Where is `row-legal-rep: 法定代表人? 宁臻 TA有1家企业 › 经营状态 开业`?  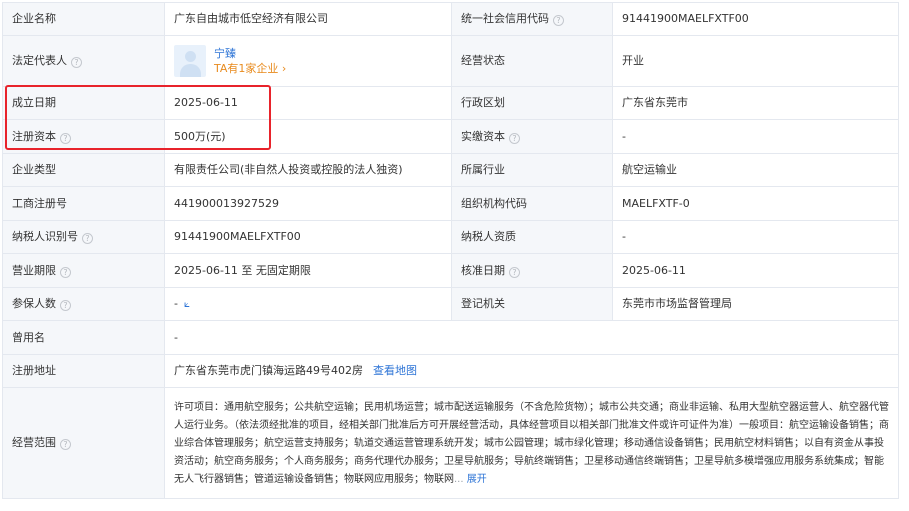
row-legal-rep: 法定代表人? 宁臻 TA有1家企业 › 经营状态 开业 is located at coordinates (450, 61).